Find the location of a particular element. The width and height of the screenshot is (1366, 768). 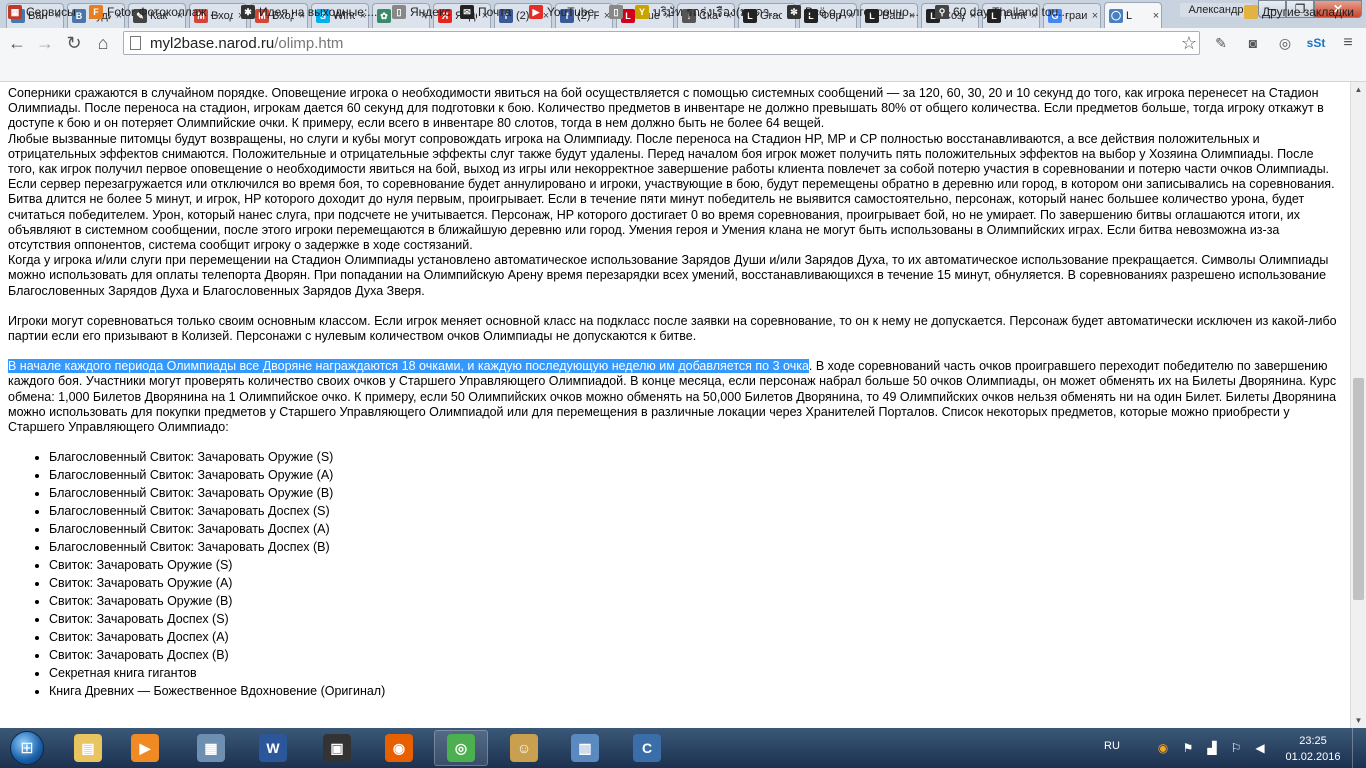

list-item: Свиток: Зачаровать Оружие (S) is located at coordinates (696, 565).